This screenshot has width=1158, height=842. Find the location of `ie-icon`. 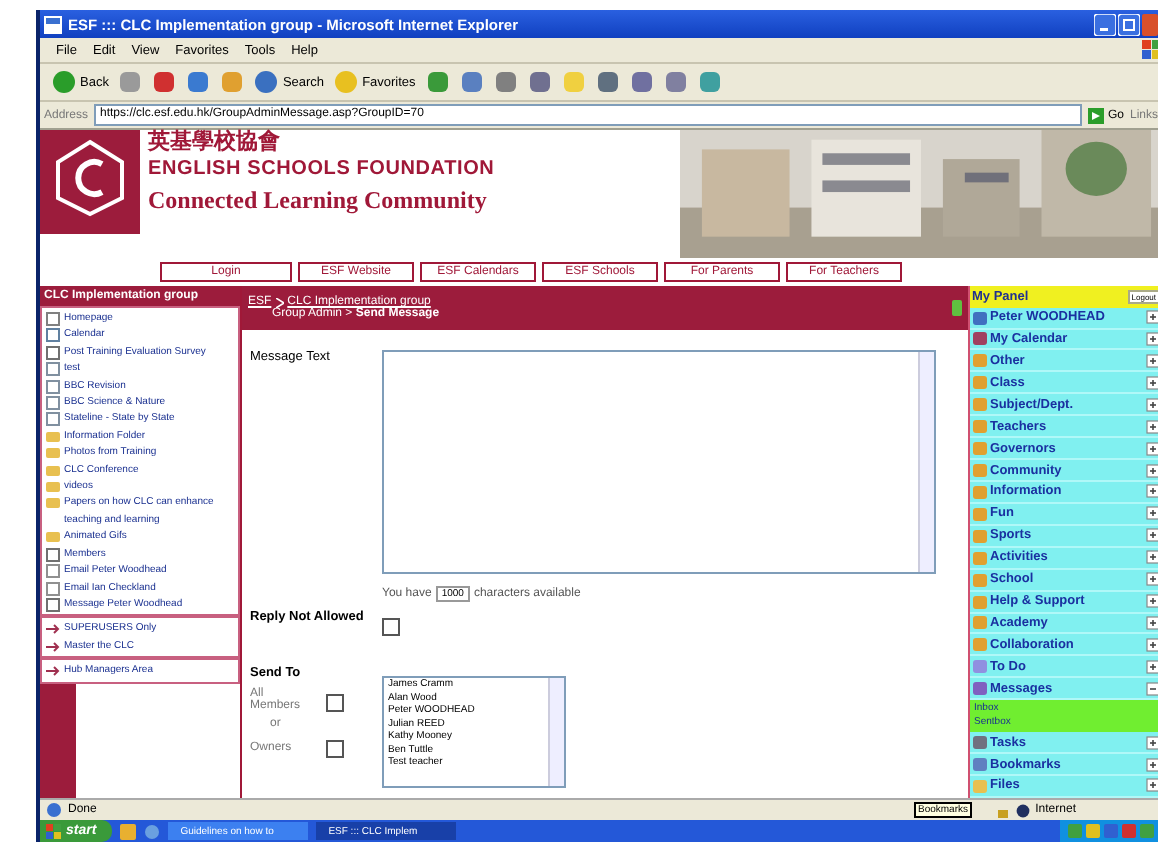

ie-icon is located at coordinates (53, 24).